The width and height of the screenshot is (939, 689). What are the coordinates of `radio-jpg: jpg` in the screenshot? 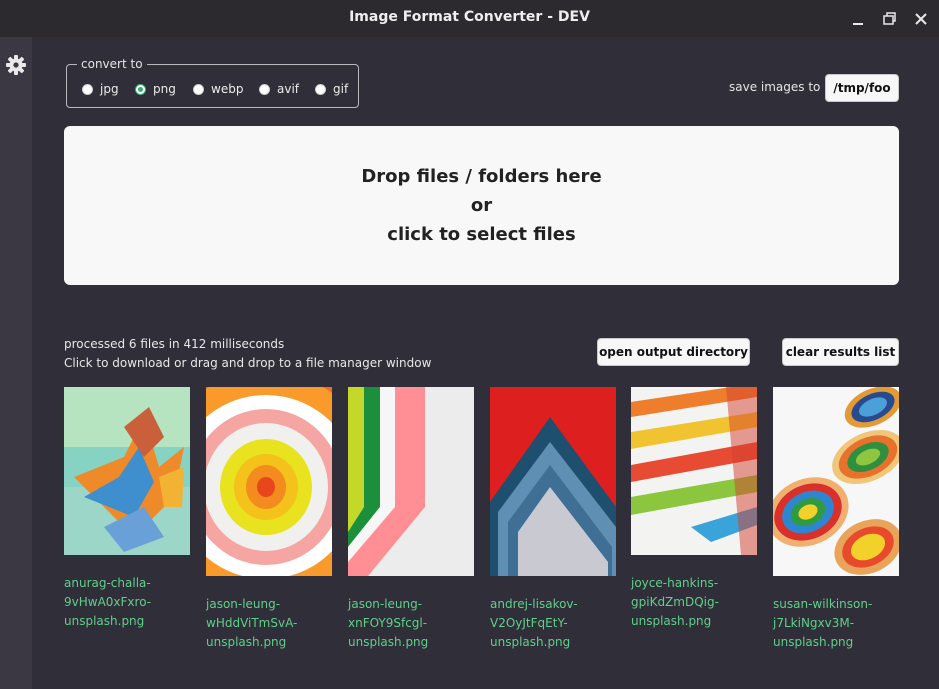 It's located at (100, 89).